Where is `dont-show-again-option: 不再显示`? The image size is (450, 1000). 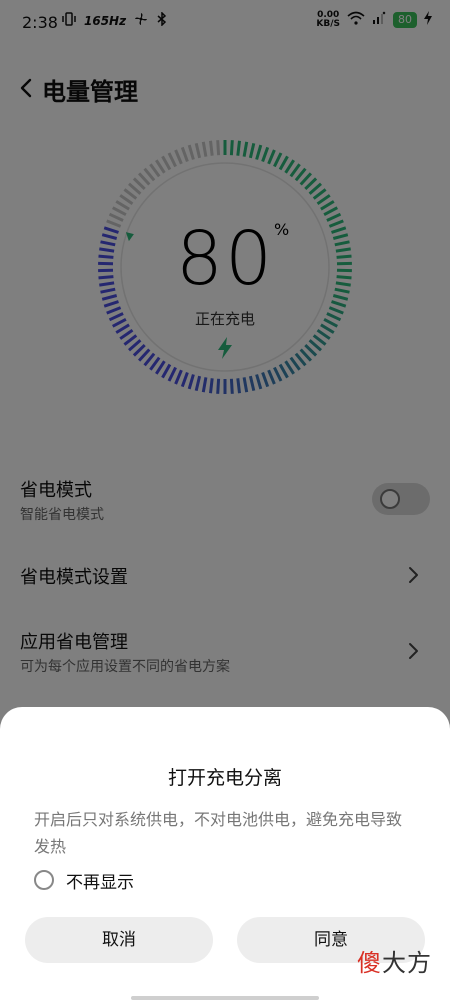 dont-show-again-option: 不再显示 is located at coordinates (84, 880).